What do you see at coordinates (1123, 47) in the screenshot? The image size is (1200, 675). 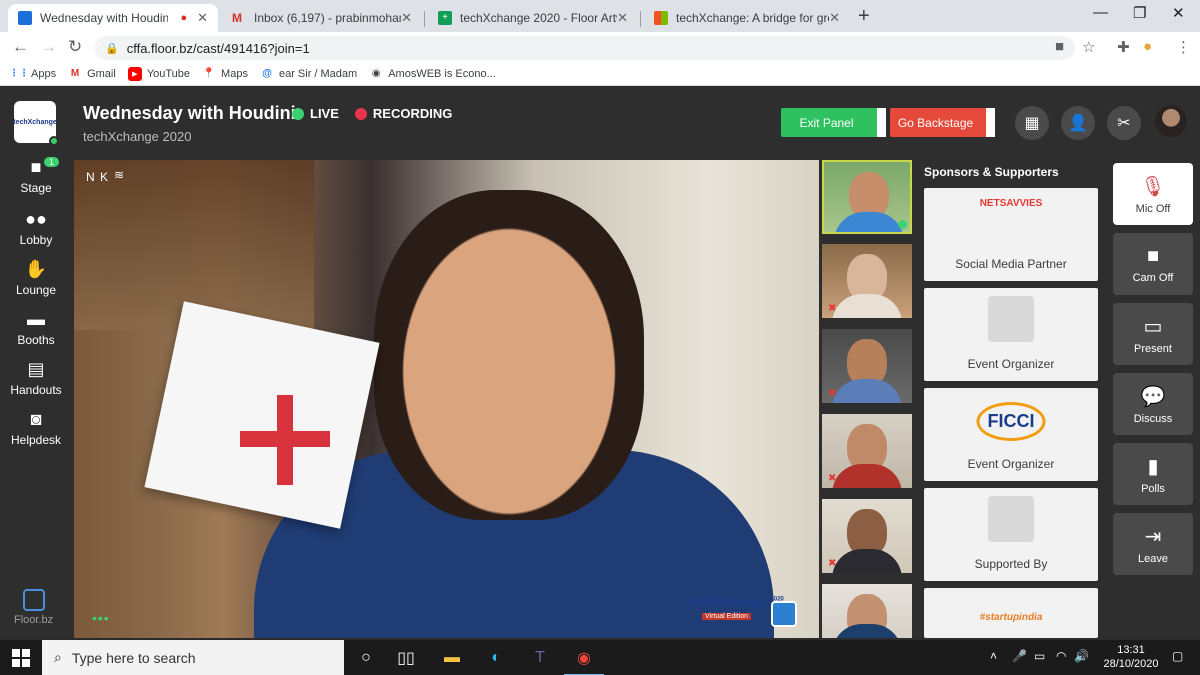 I see `extensions-puzzle-icon: ✚` at bounding box center [1123, 47].